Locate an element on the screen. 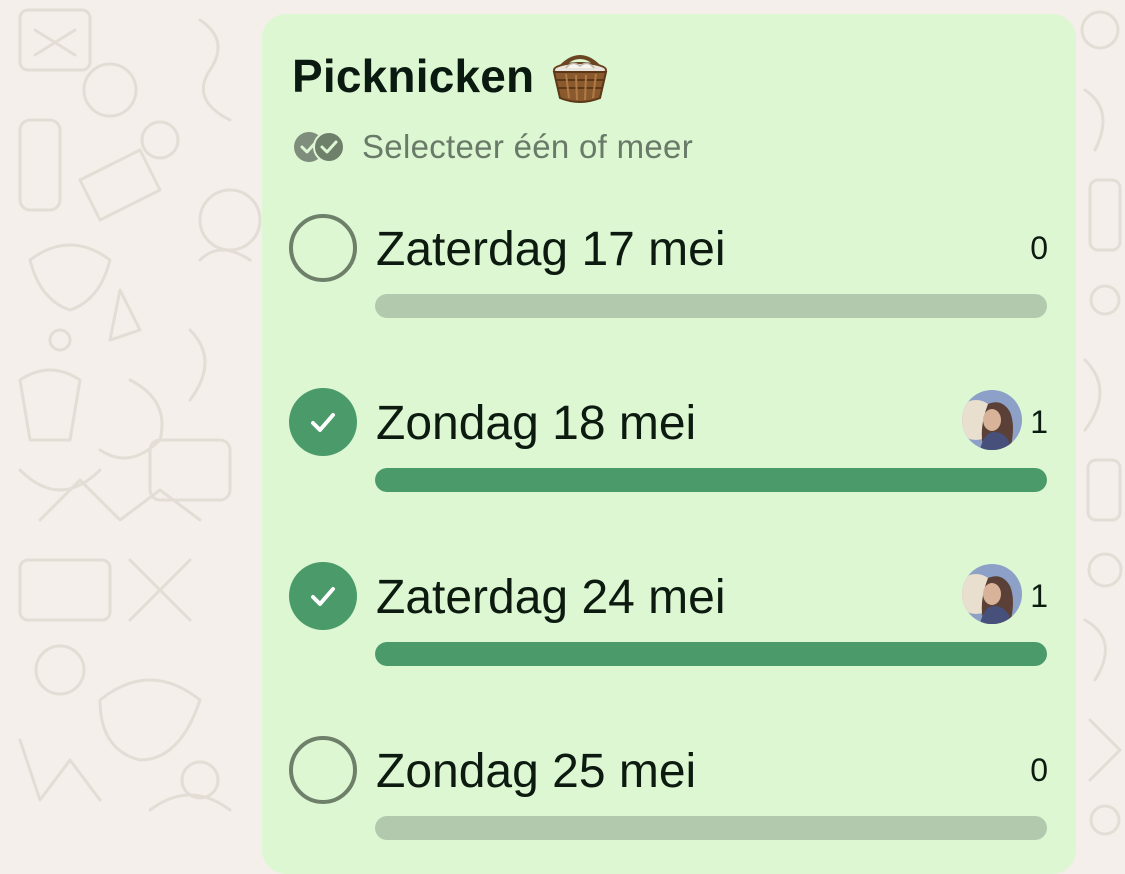 The height and width of the screenshot is (874, 1125). option-label: Zaterdag 24 mei is located at coordinates (551, 597).